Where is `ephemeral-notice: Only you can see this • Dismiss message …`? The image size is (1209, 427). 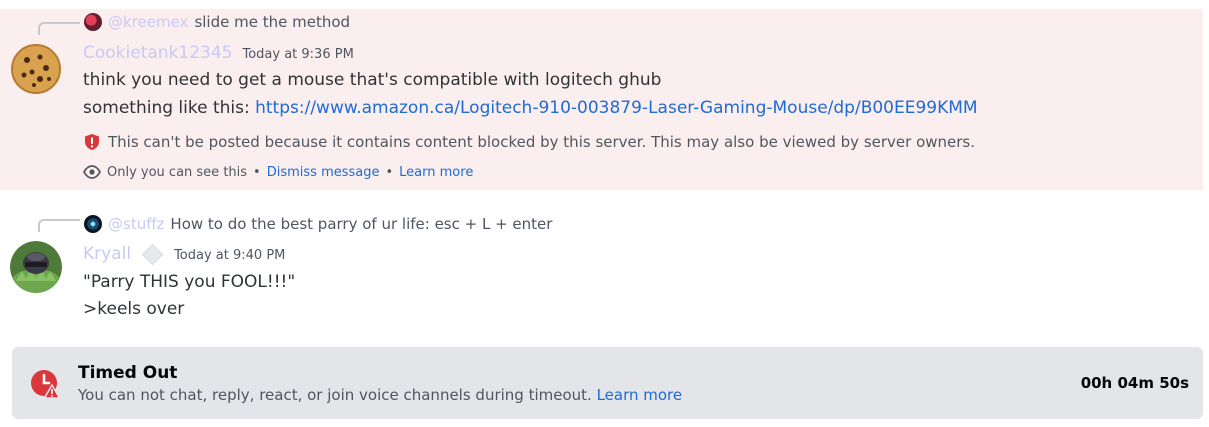
ephemeral-notice: Only you can see this • Dismiss message … is located at coordinates (278, 172).